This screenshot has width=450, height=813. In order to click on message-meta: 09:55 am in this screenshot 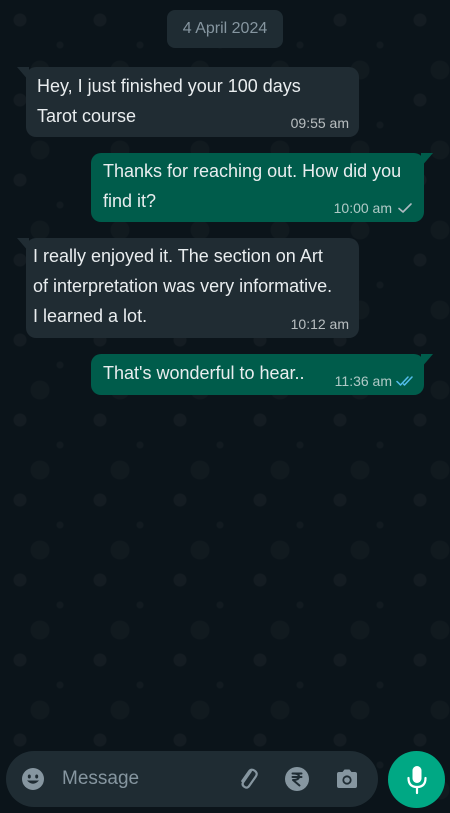, I will do `click(320, 123)`.